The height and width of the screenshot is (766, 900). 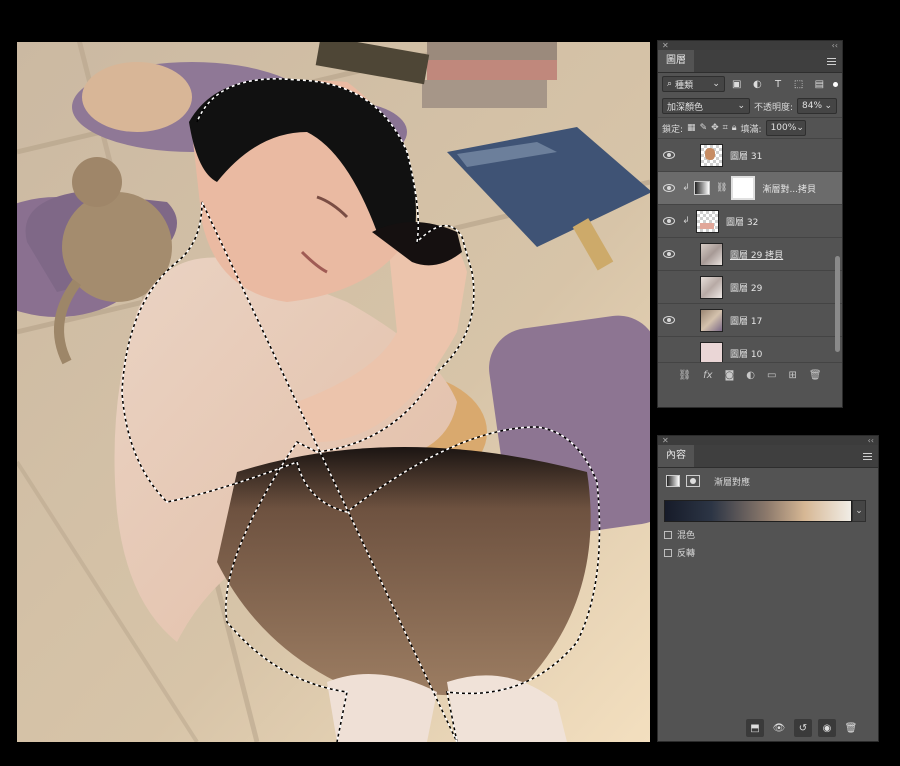 What do you see at coordinates (768, 531) in the screenshot?
I see `dither-row: 混色` at bounding box center [768, 531].